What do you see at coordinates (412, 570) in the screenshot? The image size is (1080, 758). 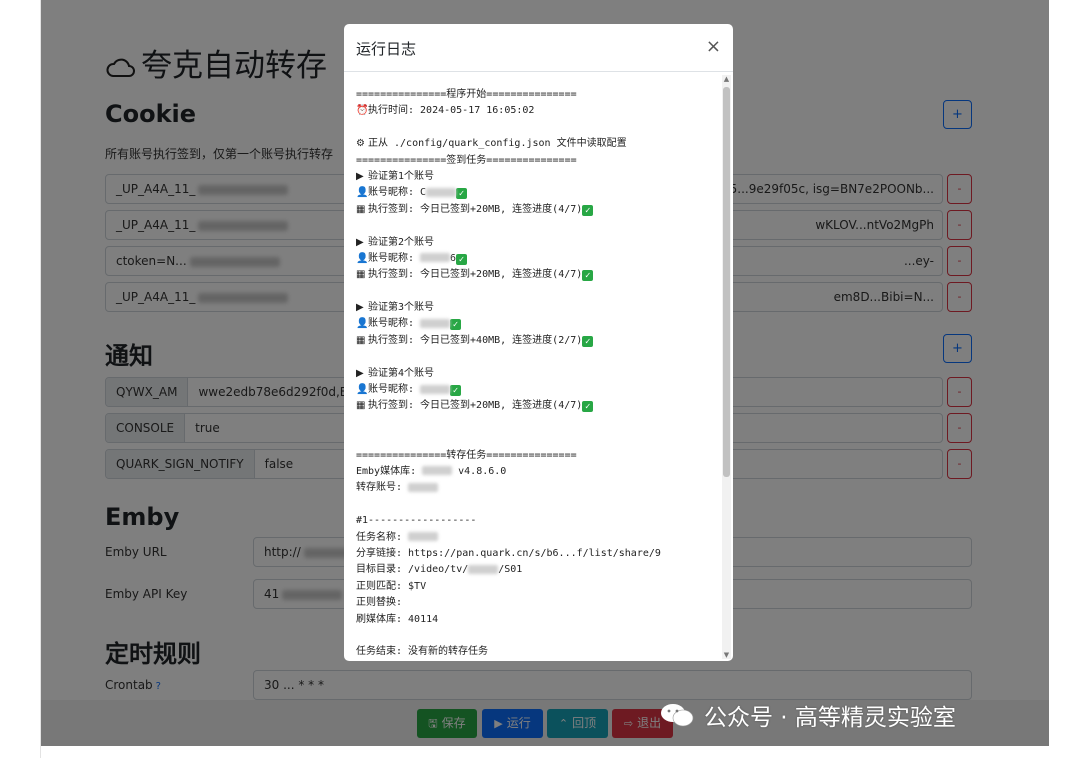 I see `log-line-text: 目标目录: /video/tv/` at bounding box center [412, 570].